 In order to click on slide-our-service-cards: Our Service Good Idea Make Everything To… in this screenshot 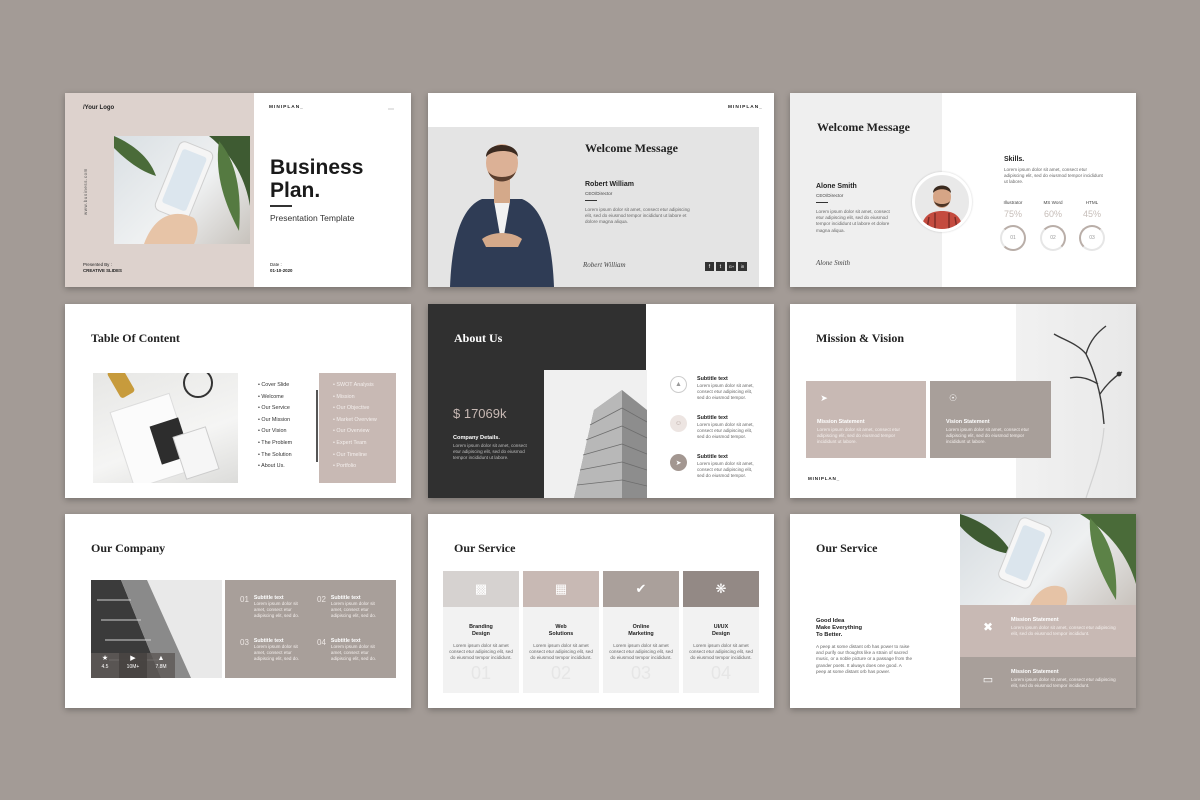, I will do `click(963, 611)`.